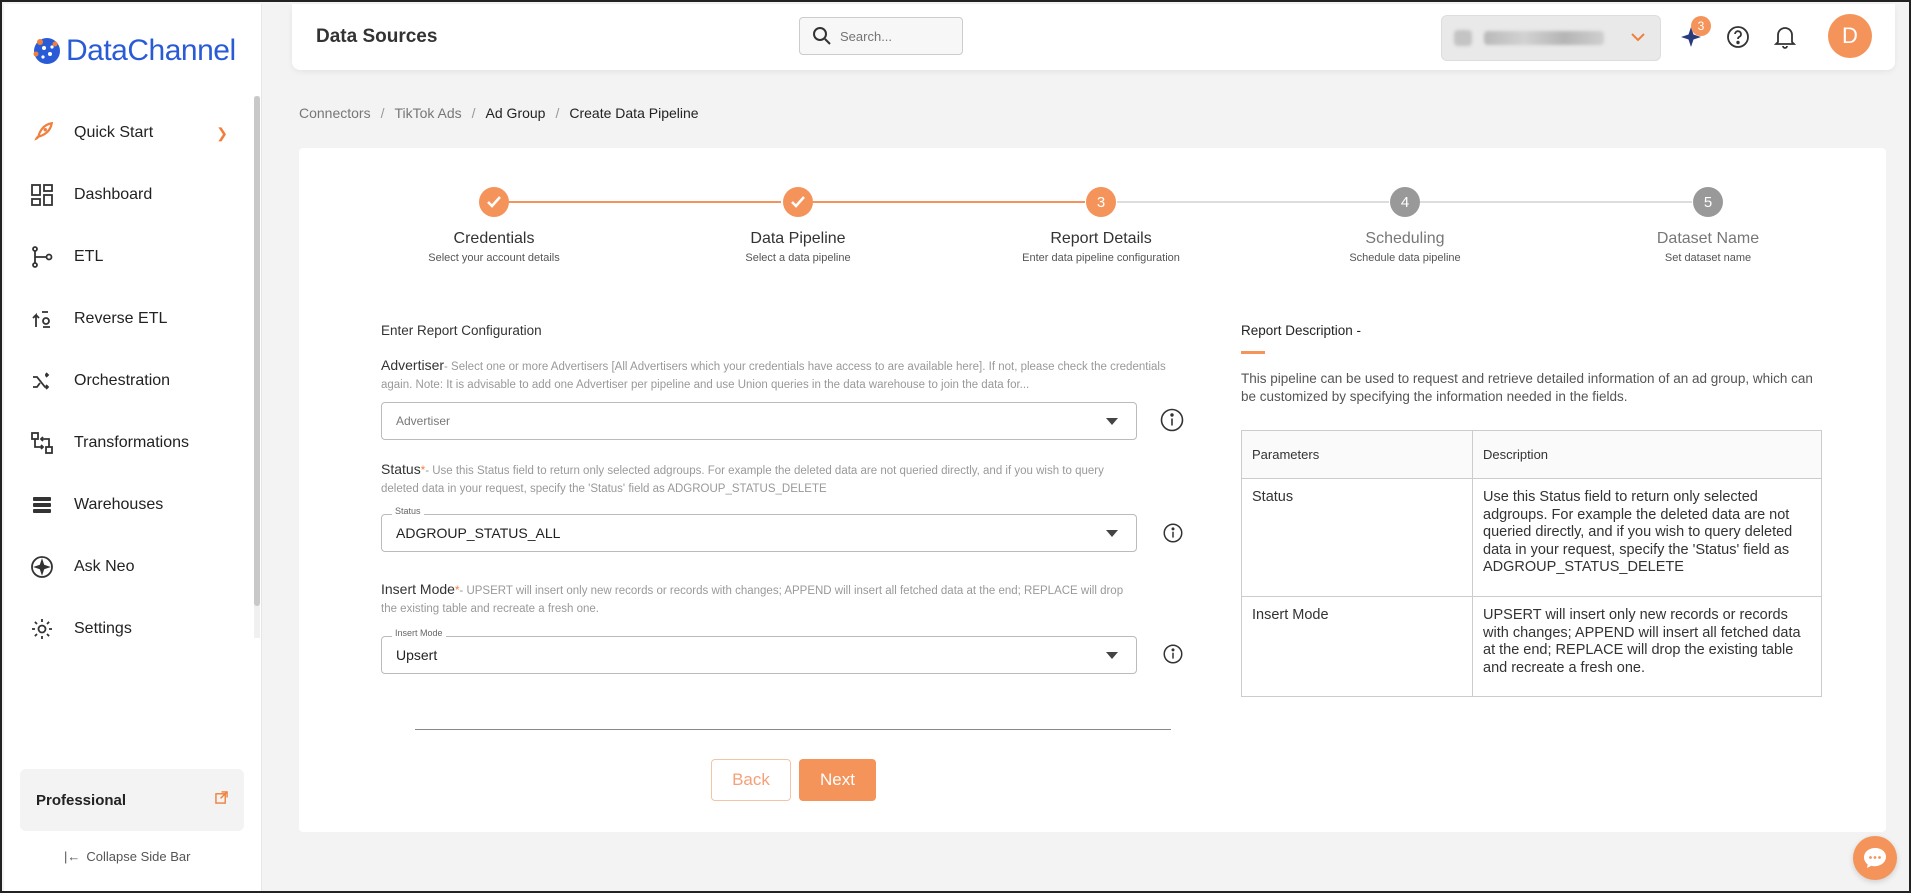  I want to click on sidebar-item-orchestration: Orchestration, so click(129, 381).